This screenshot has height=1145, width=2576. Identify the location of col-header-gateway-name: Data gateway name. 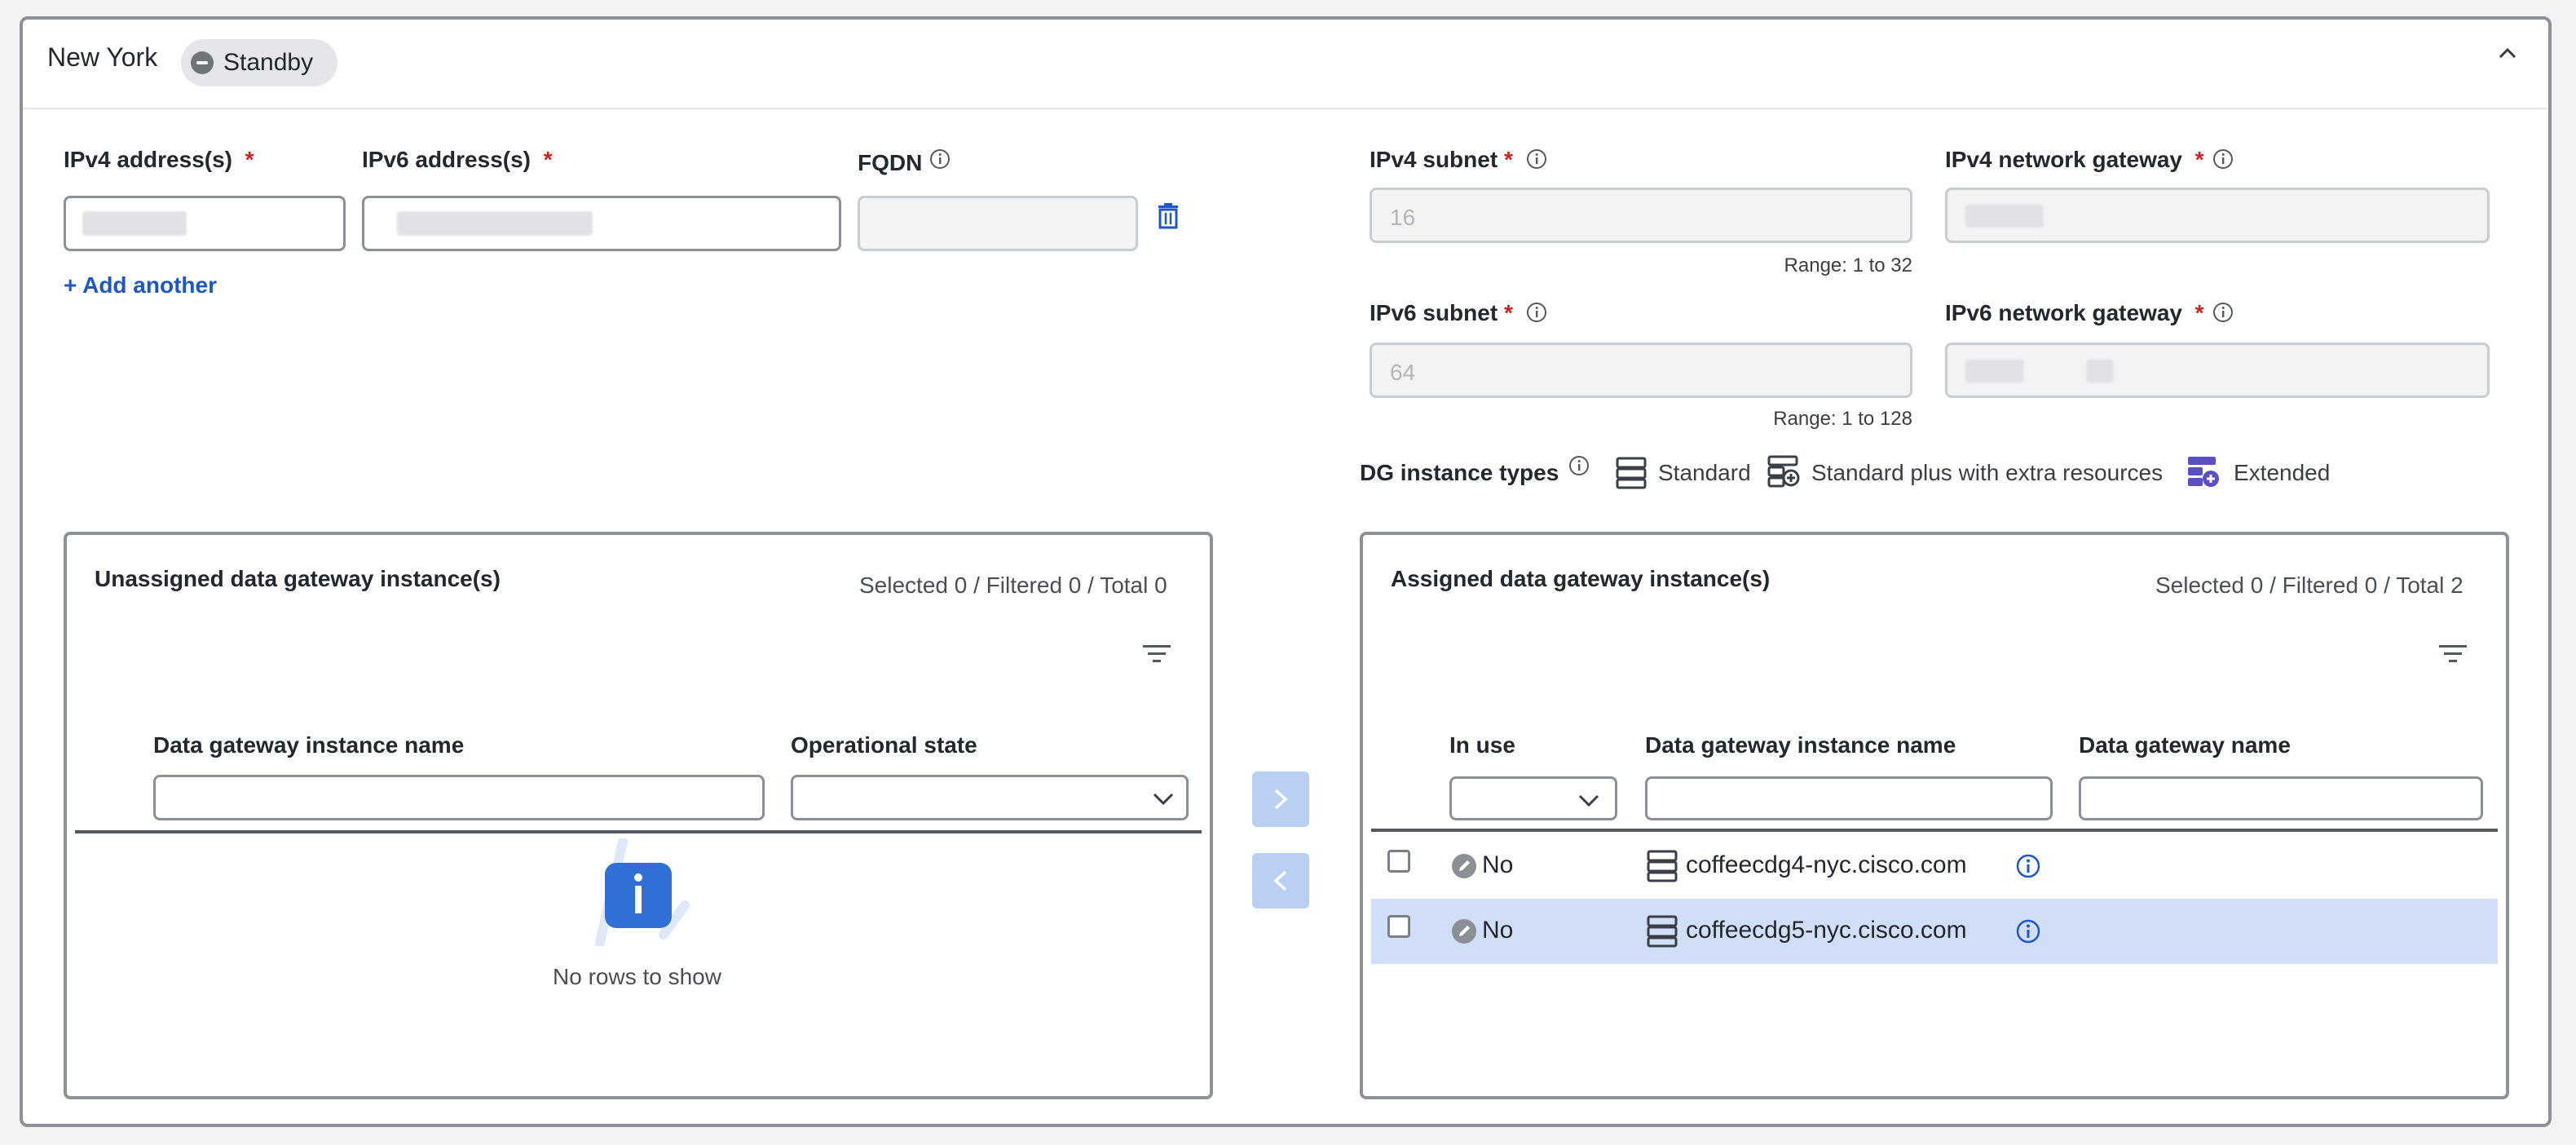
(2185, 745).